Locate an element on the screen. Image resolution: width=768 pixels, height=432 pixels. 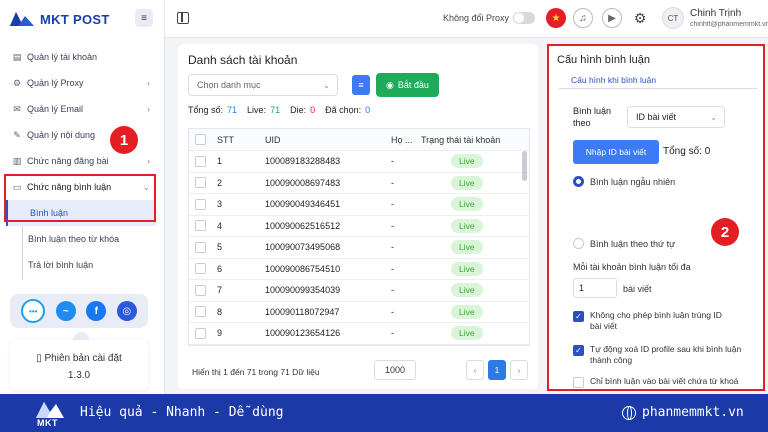
social-links: ••• ~ f ◎ is located at coordinates (79, 311).